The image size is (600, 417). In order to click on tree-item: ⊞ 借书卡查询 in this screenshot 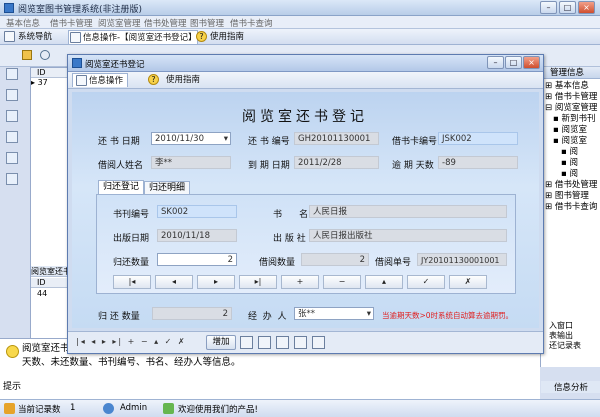, I will do `click(572, 207)`.